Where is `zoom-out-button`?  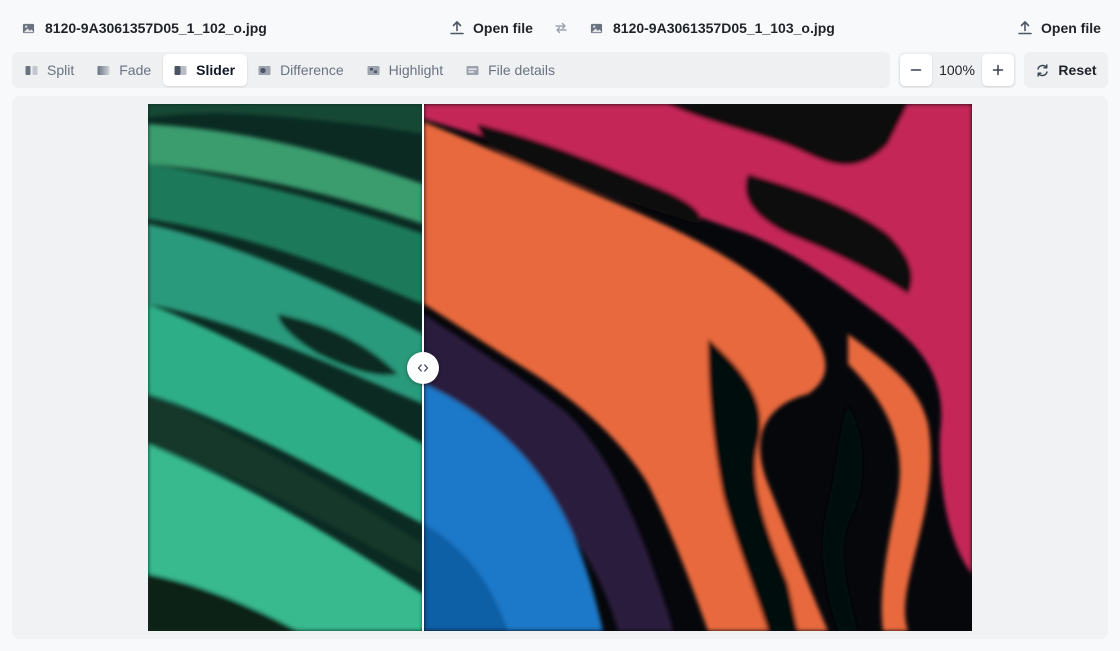 zoom-out-button is located at coordinates (916, 70).